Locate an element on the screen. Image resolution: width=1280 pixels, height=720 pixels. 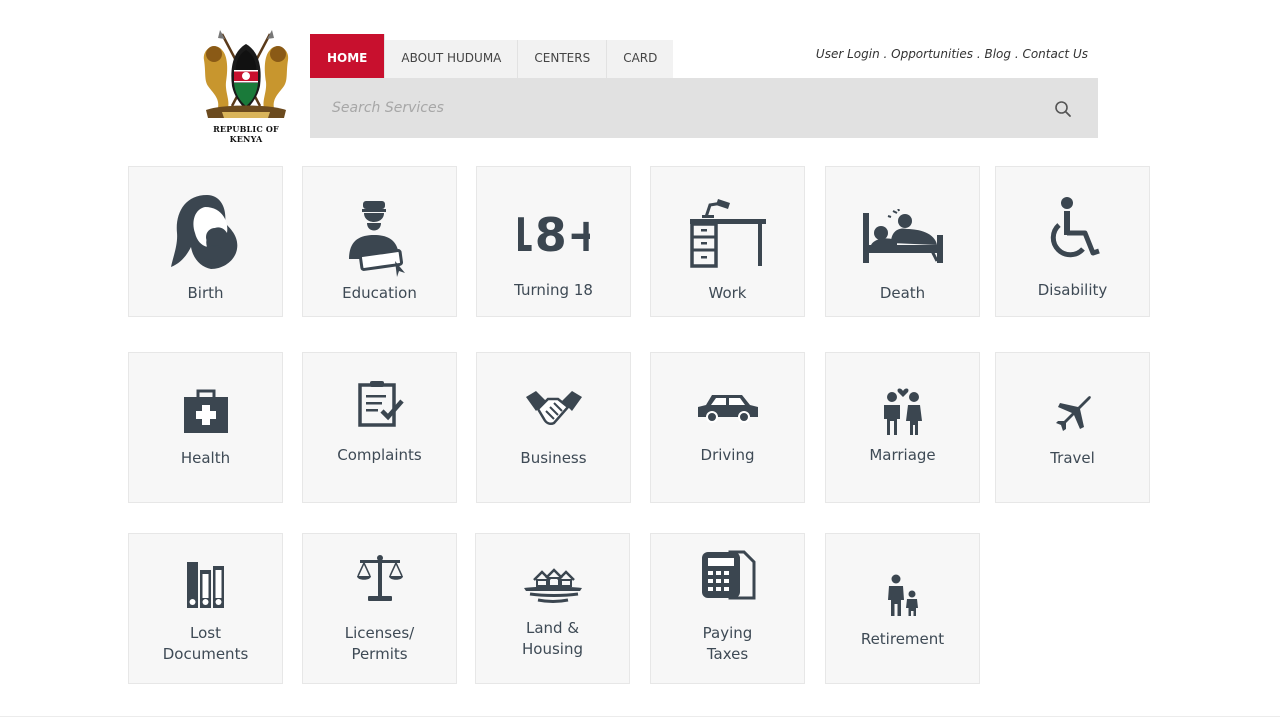
scales-icon is located at coordinates (379, 578).